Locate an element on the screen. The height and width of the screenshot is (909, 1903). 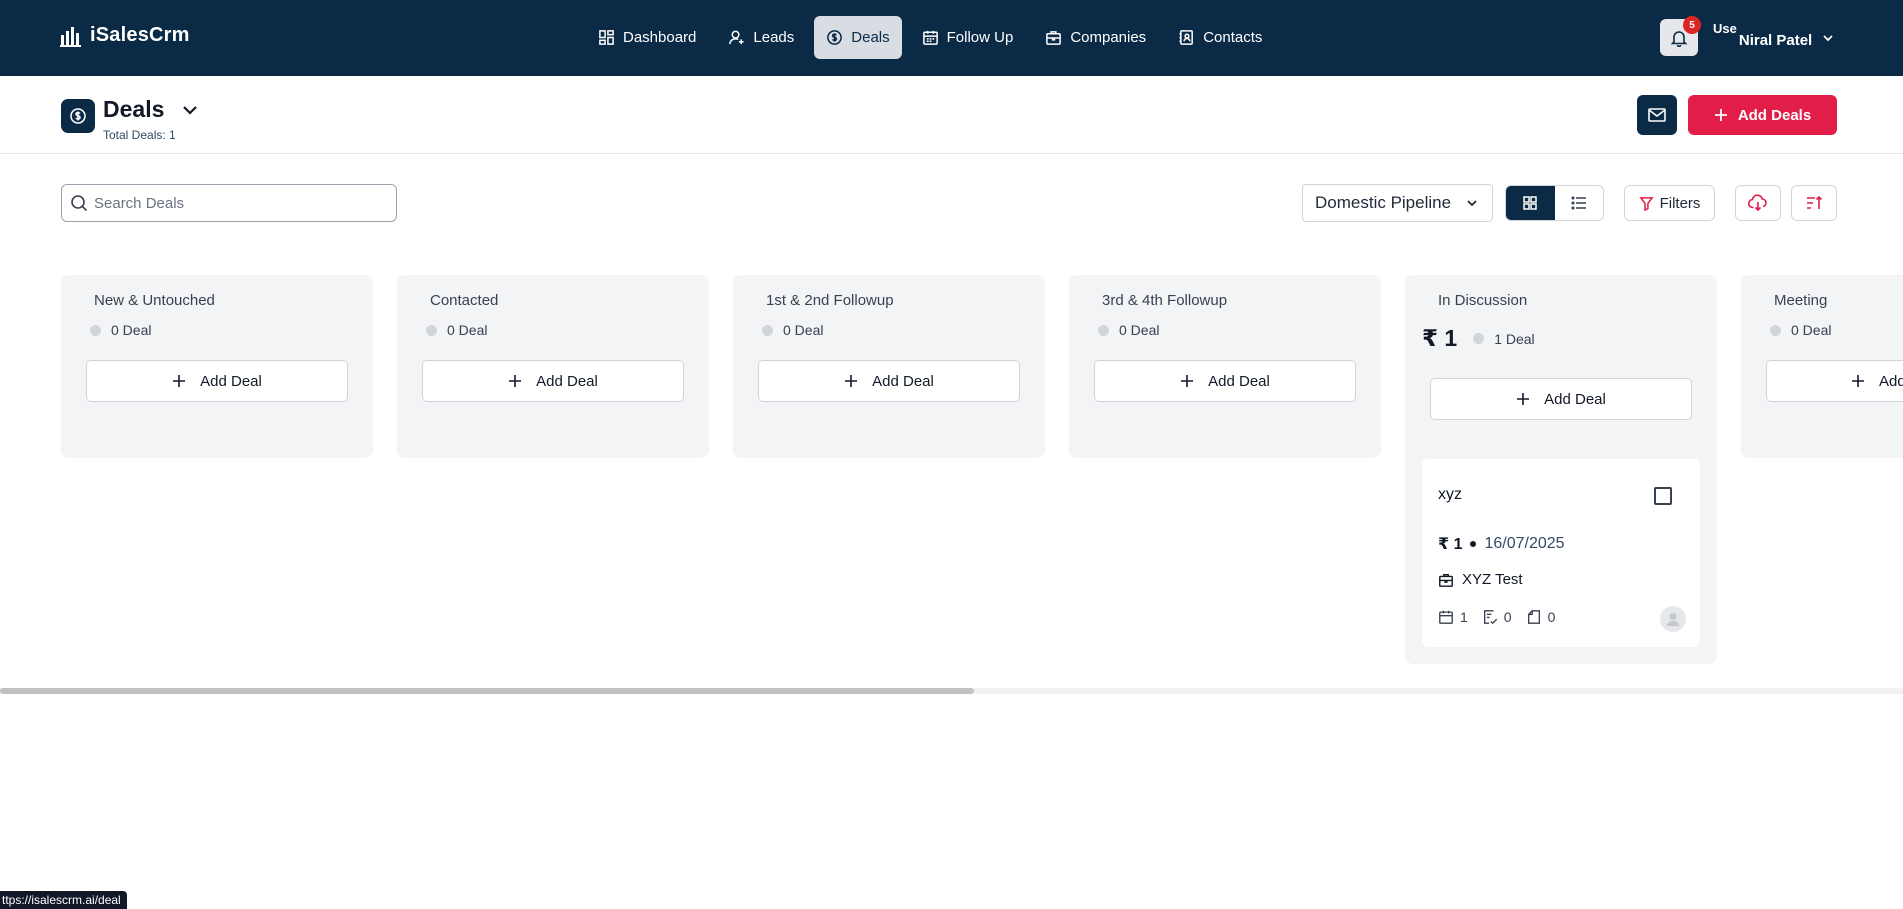
add-deals-button: Add Deals is located at coordinates (1762, 115).